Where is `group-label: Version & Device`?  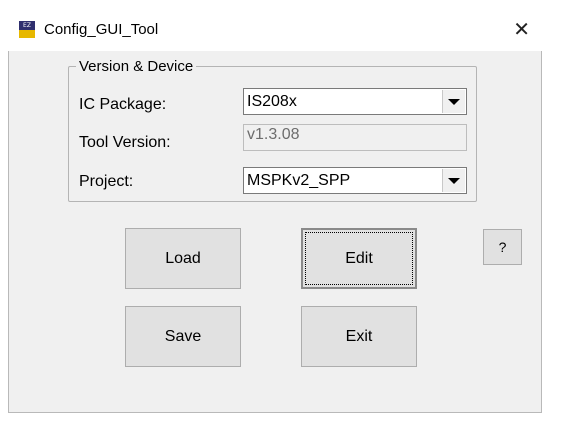 group-label: Version & Device is located at coordinates (136, 66).